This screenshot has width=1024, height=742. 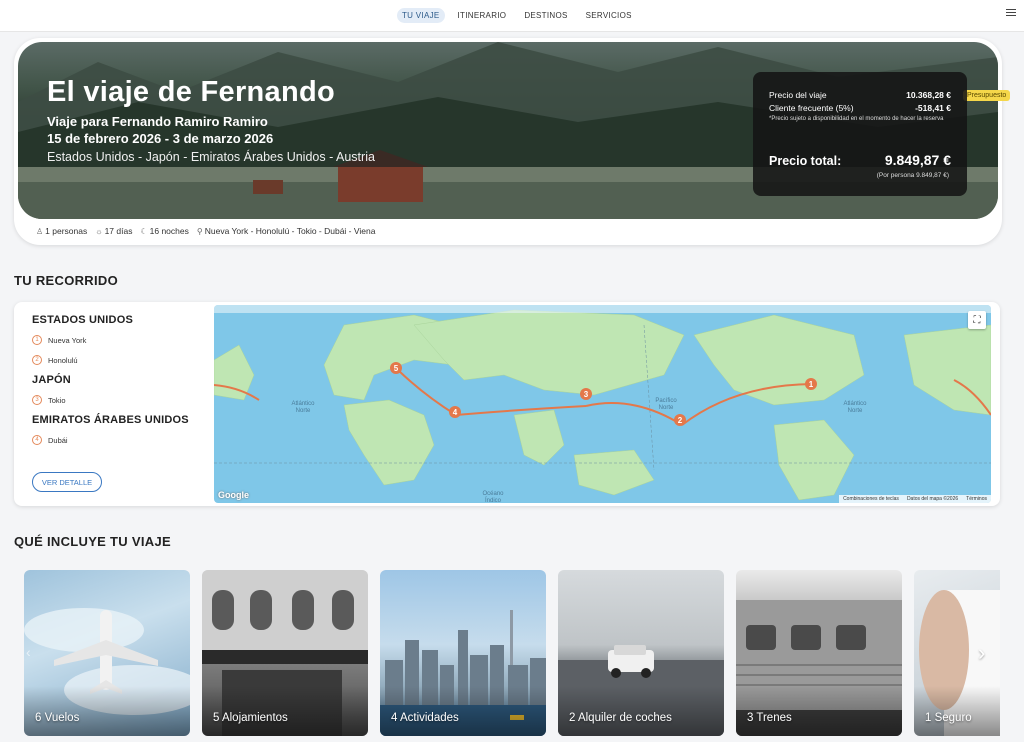 I want to click on top-navigation: TU VIAJE ITINERARIO DESTINOS SERVICIOS, so click(x=512, y=16).